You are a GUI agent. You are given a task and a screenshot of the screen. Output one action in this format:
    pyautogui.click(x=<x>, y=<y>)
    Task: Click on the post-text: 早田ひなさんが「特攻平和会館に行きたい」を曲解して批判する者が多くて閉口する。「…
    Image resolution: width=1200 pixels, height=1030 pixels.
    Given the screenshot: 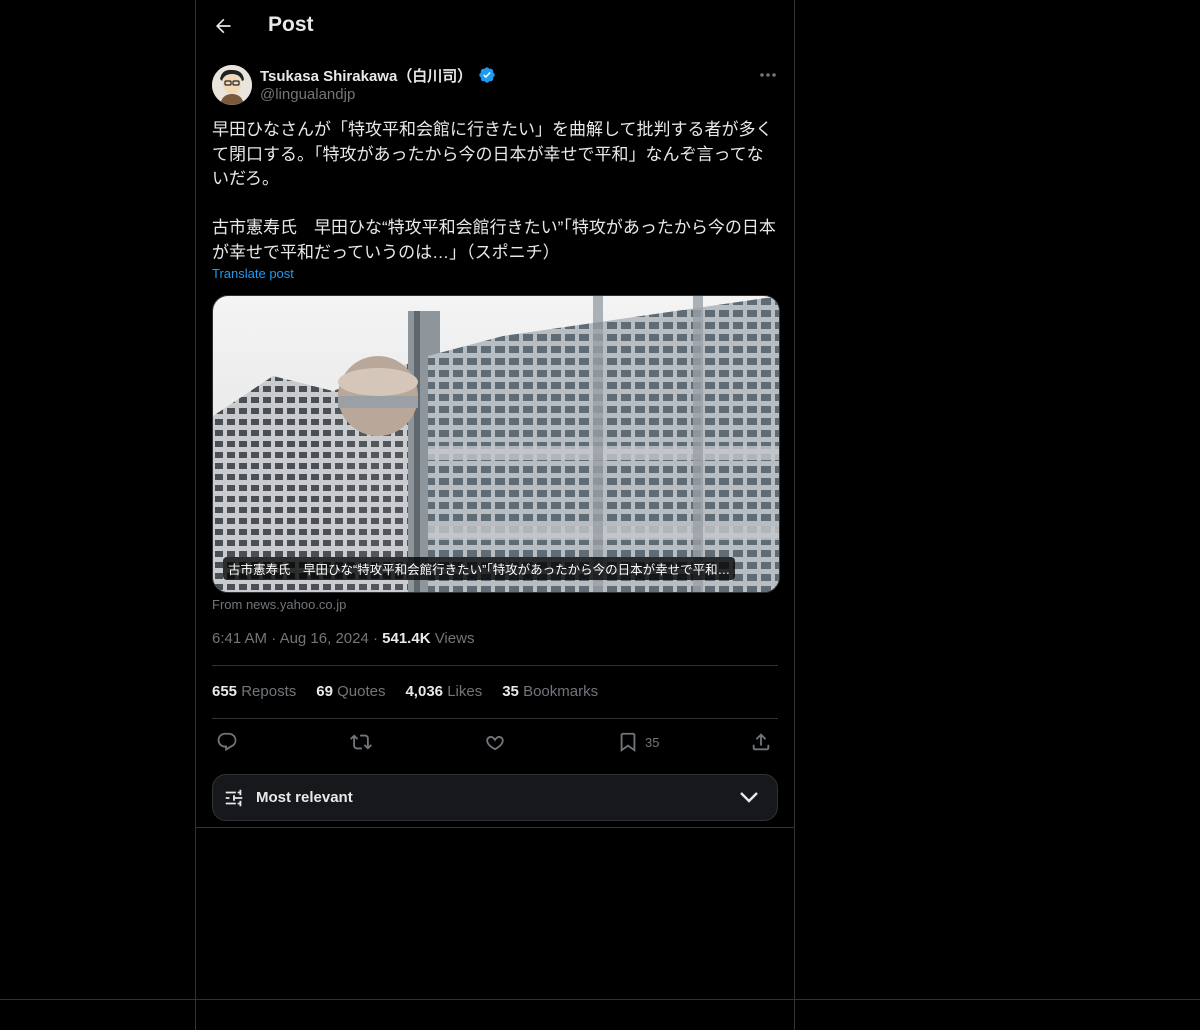 What is the action you would take?
    pyautogui.click(x=494, y=191)
    